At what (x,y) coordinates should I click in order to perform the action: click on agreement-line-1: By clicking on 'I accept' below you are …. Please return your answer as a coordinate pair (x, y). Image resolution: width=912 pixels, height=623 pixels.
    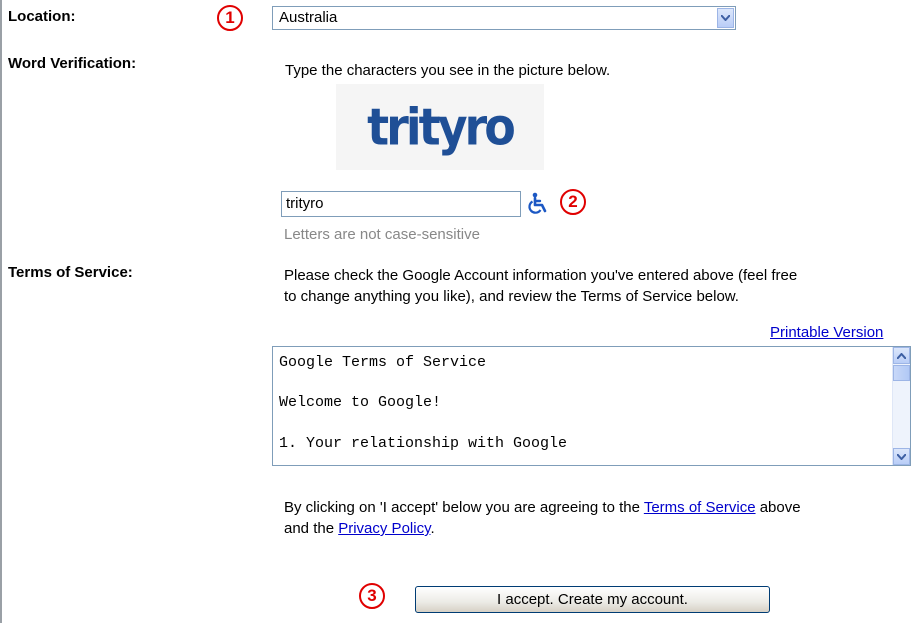
    Looking at the image, I should click on (542, 507).